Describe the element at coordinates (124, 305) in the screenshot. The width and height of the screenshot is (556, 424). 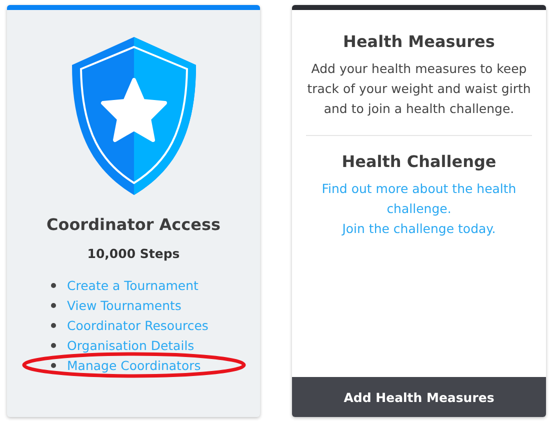
I see `coordinator-link: View Tournaments` at that location.